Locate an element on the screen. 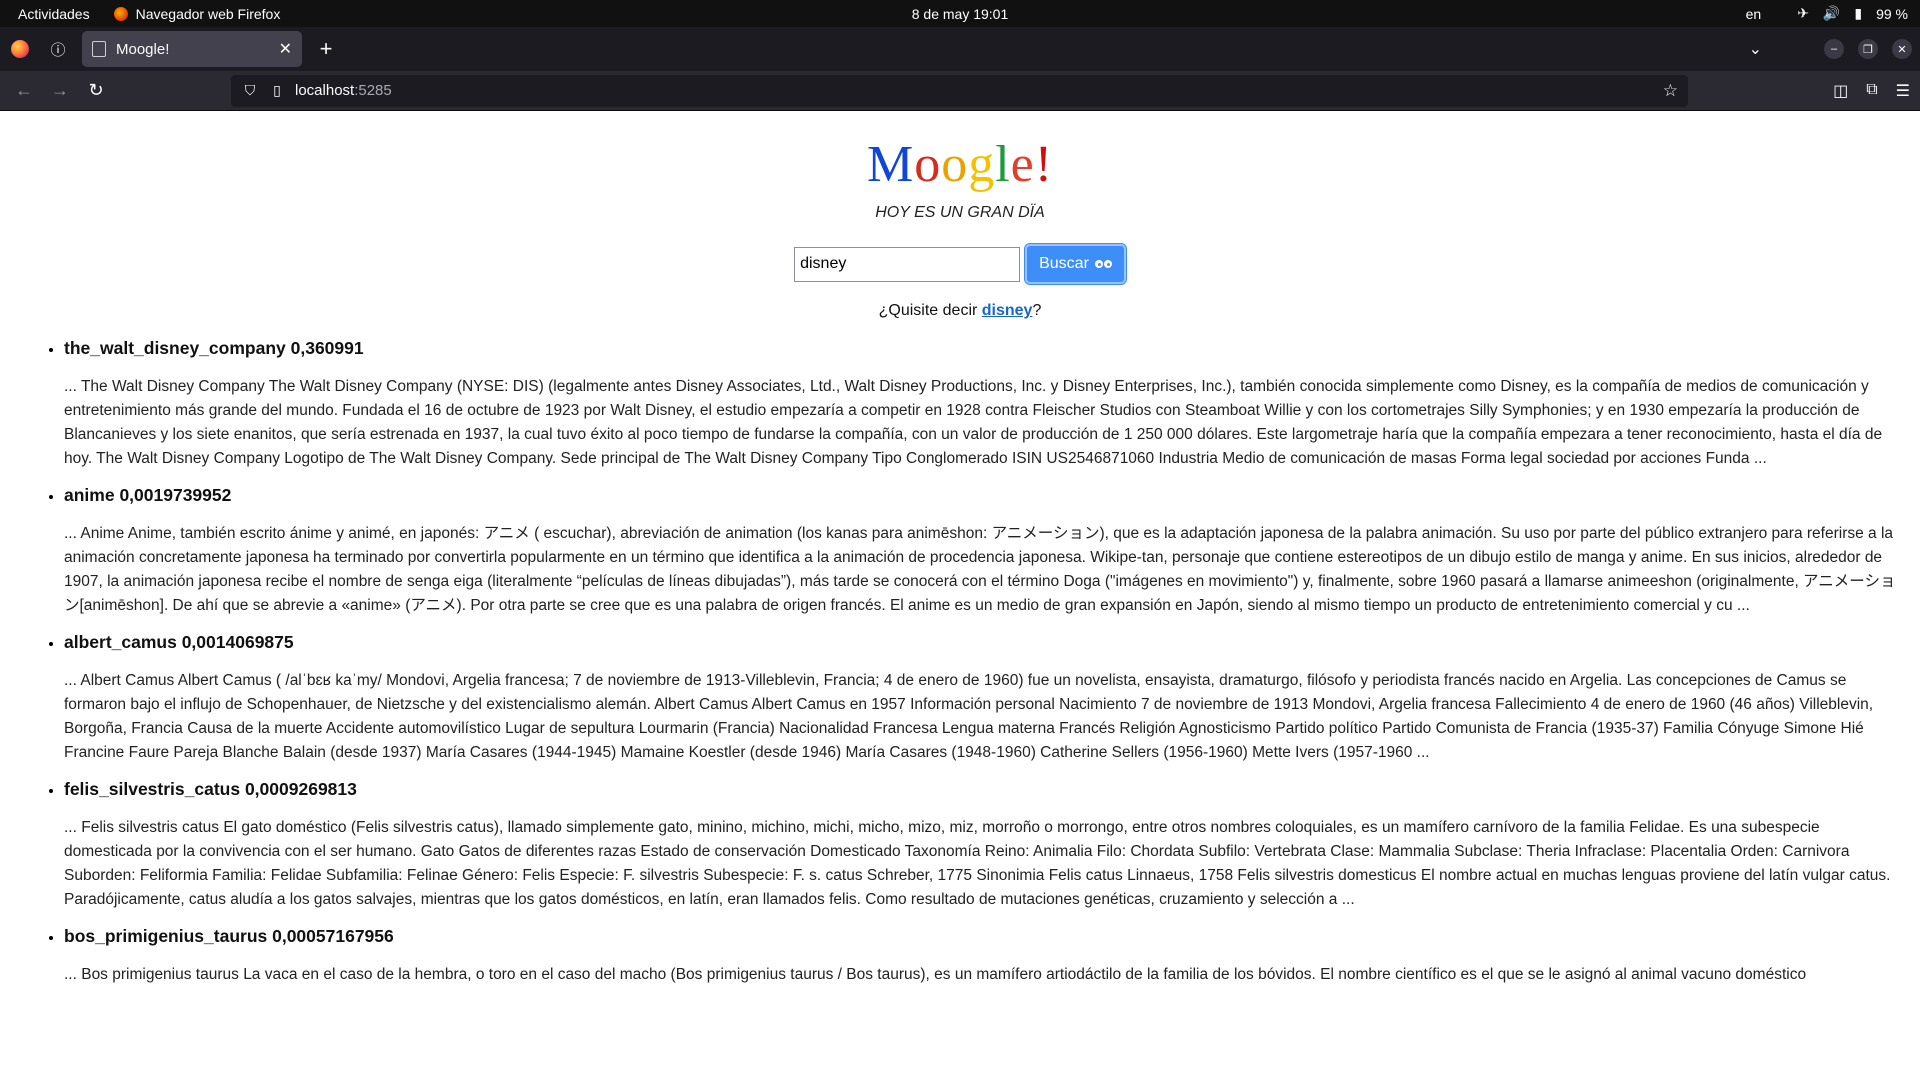 The width and height of the screenshot is (1920, 1080). result-heading: the_walt_disney_company 0,360991 is located at coordinates (214, 348).